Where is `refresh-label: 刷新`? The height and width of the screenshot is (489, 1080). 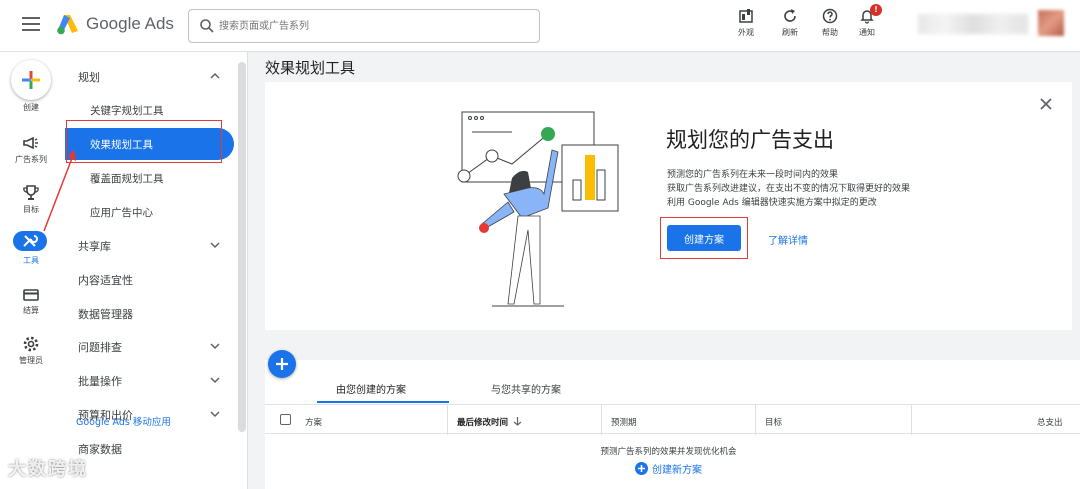
refresh-label: 刷新 is located at coordinates (790, 32).